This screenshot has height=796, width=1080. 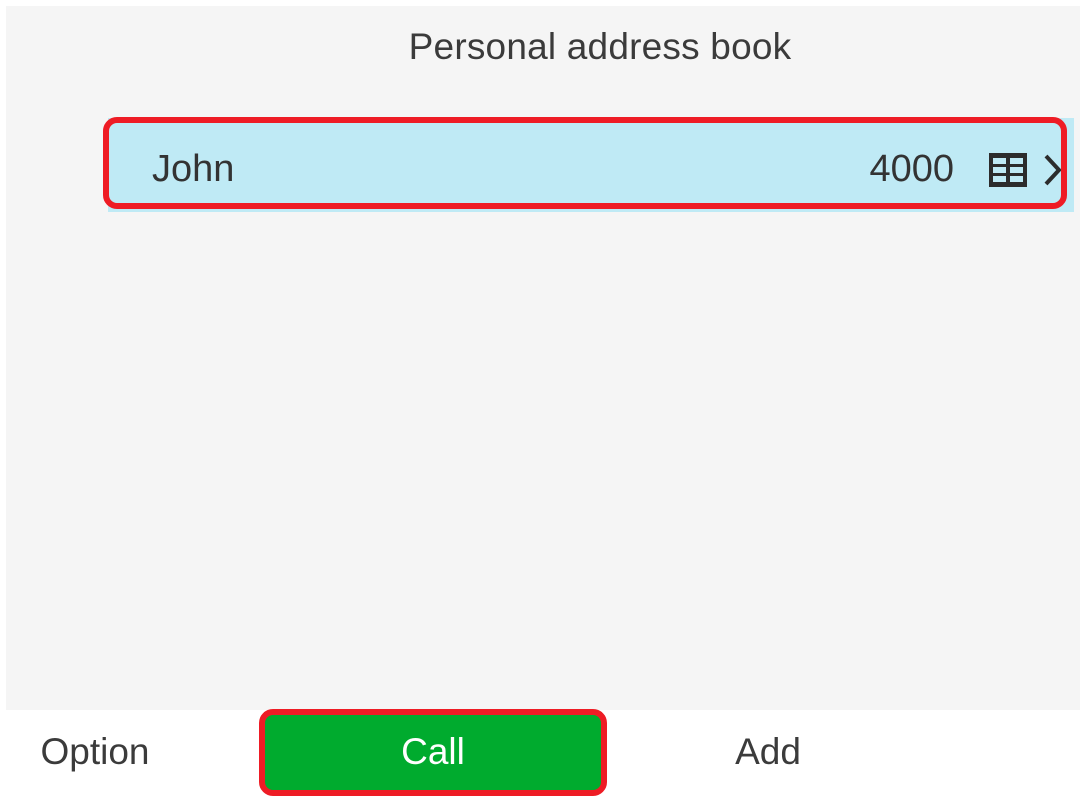 What do you see at coordinates (193, 169) in the screenshot?
I see `contact-name: John` at bounding box center [193, 169].